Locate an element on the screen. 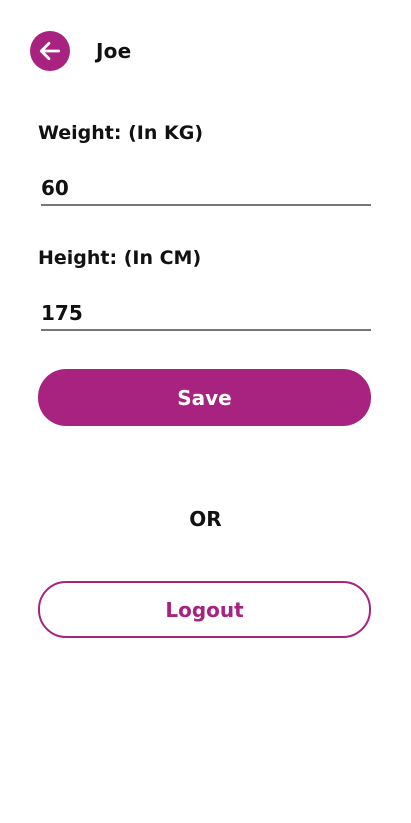 The image size is (411, 823). back-button is located at coordinates (50, 51).